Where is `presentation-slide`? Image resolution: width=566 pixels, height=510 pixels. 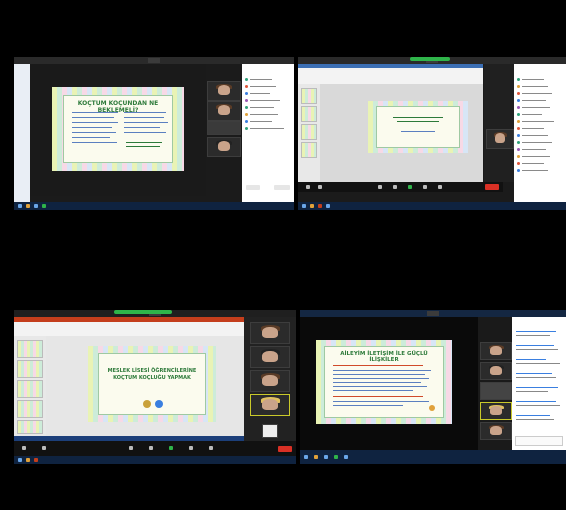 presentation-slide is located at coordinates (418, 127).